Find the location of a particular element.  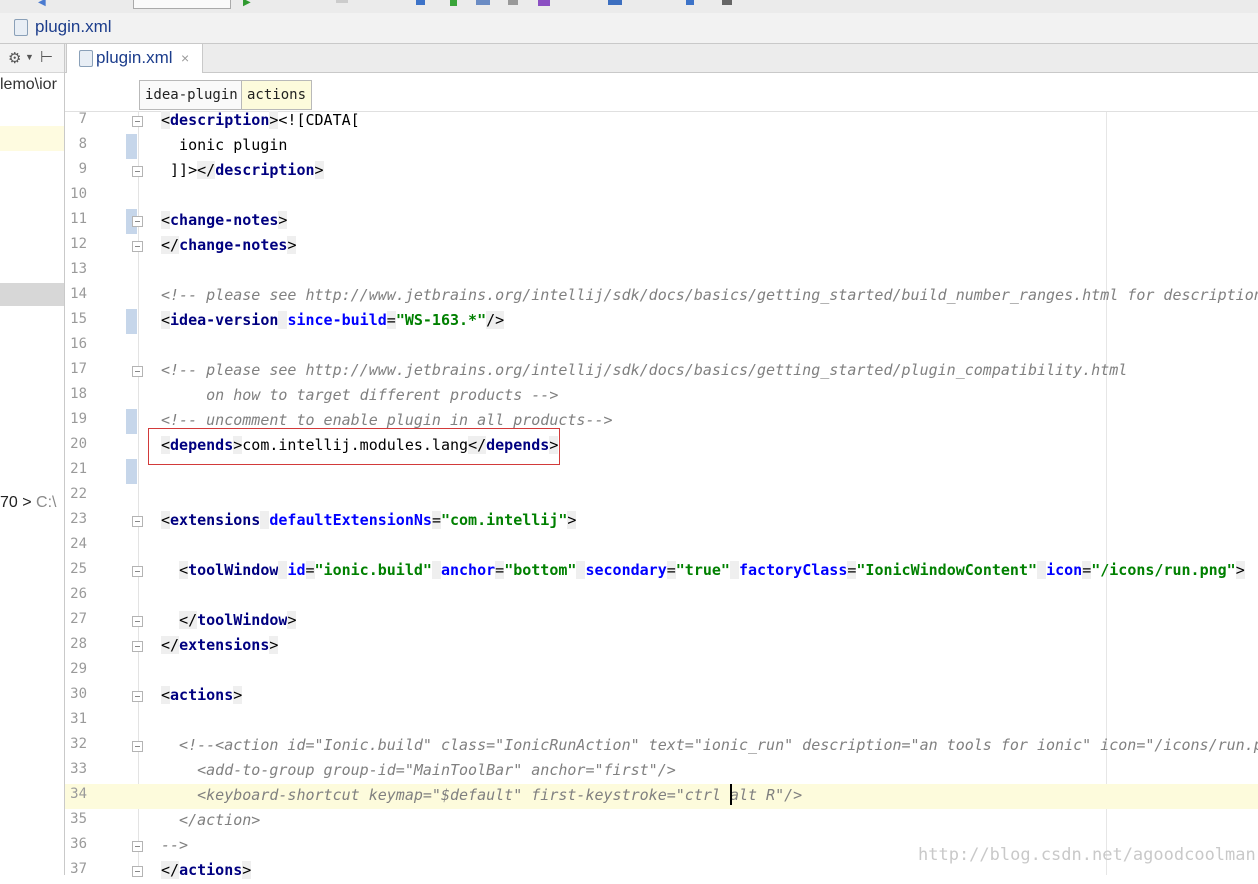

code-line: 22 is located at coordinates (661, 496).